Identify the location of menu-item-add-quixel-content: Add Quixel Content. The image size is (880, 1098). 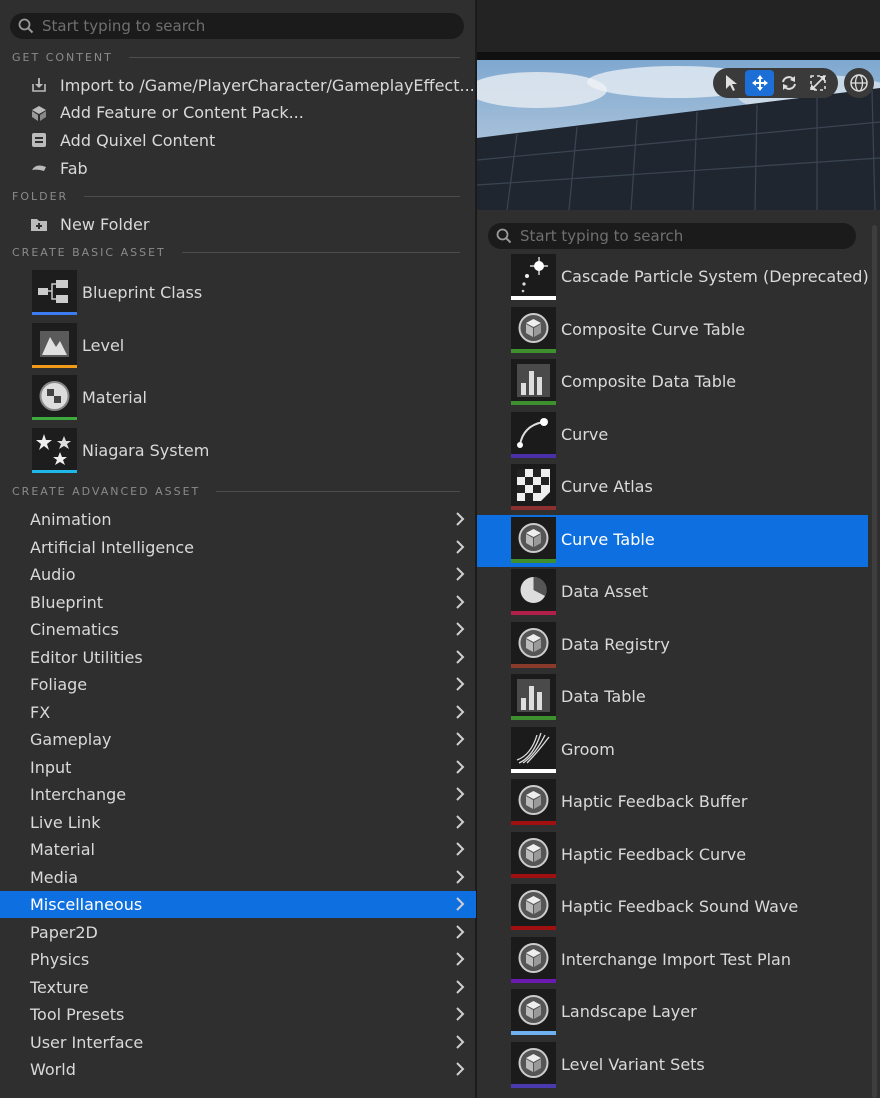
(238, 140).